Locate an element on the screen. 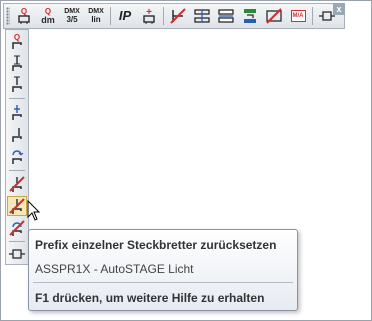 This screenshot has width=372, height=321. v-rotate-button is located at coordinates (17, 156).